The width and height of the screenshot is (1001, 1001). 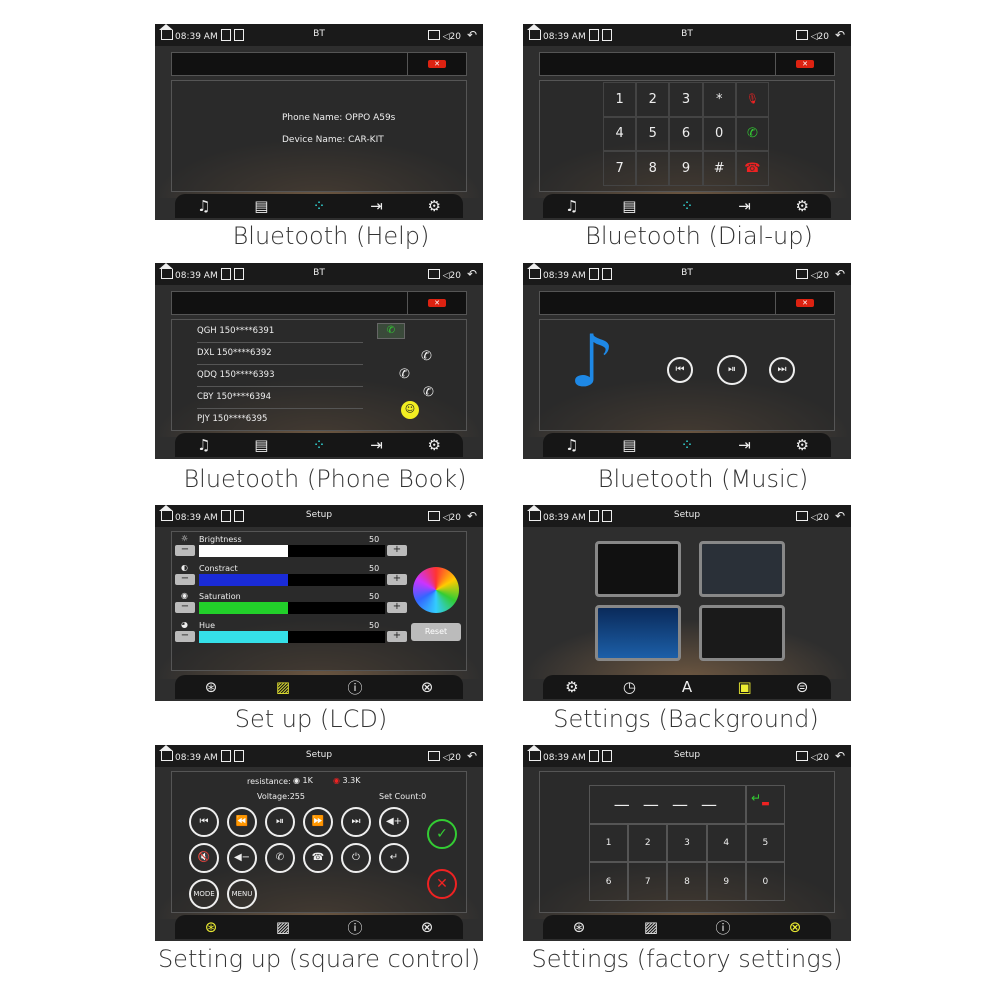 I want to click on wallpaper-icon: ▣, so click(x=745, y=687).